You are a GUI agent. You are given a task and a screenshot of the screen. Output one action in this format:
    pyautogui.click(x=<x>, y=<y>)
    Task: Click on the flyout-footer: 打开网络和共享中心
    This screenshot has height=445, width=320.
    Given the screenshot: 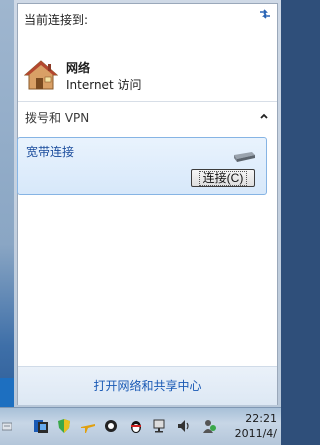 What is the action you would take?
    pyautogui.click(x=147, y=385)
    